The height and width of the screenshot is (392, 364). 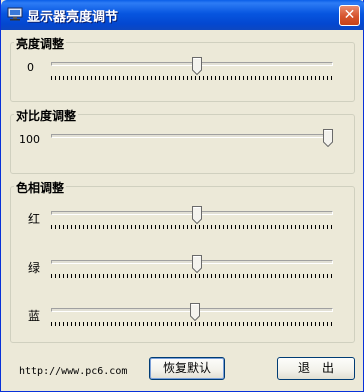 What do you see at coordinates (187, 368) in the screenshot?
I see `restore-default-button: 恢复默认` at bounding box center [187, 368].